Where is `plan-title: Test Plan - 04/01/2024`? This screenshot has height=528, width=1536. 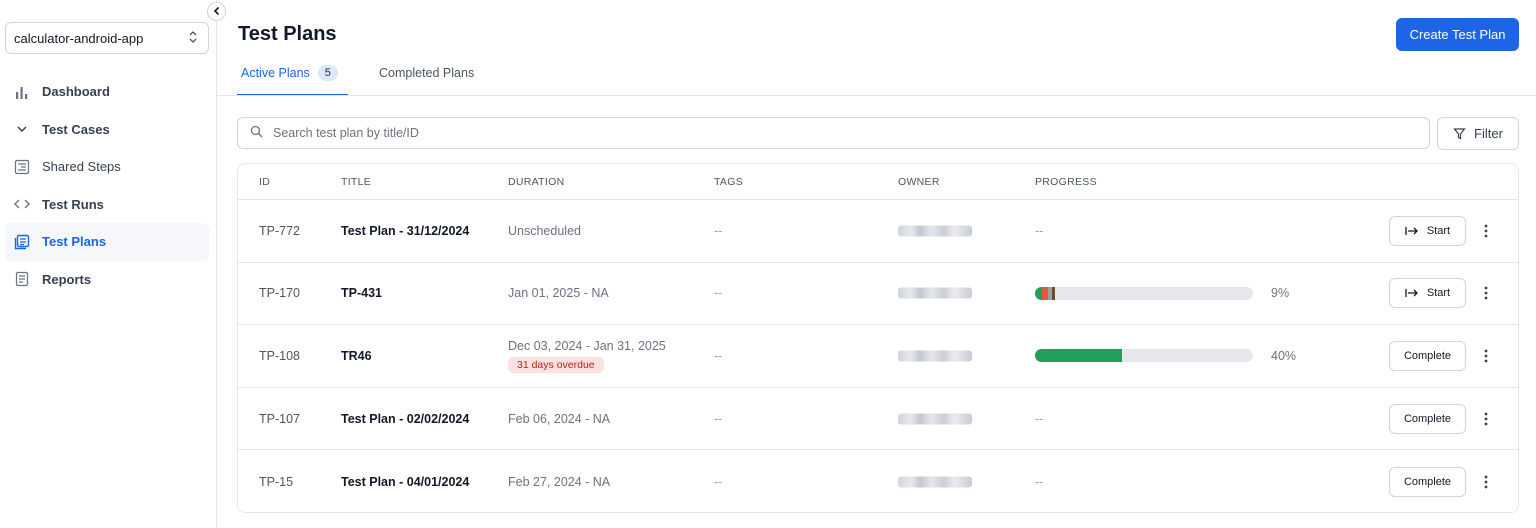 plan-title: Test Plan - 04/01/2024 is located at coordinates (405, 482).